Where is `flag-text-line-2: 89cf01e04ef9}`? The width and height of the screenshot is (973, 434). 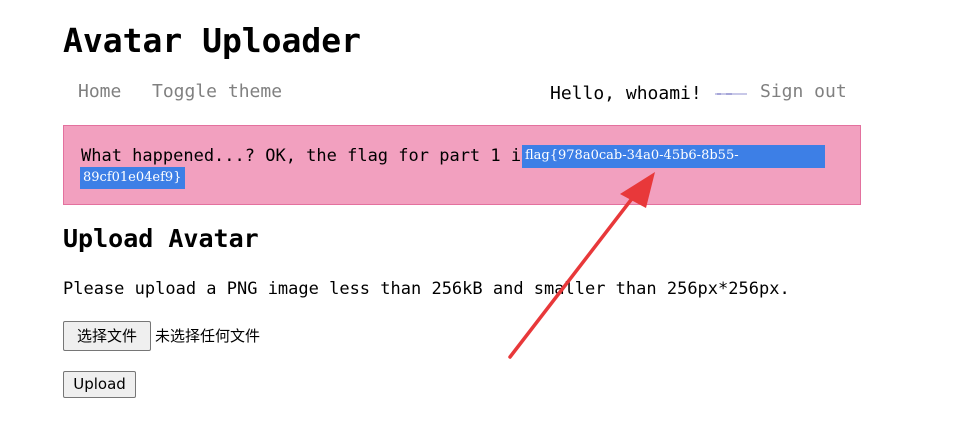
flag-text-line-2: 89cf01e04ef9} is located at coordinates (132, 178).